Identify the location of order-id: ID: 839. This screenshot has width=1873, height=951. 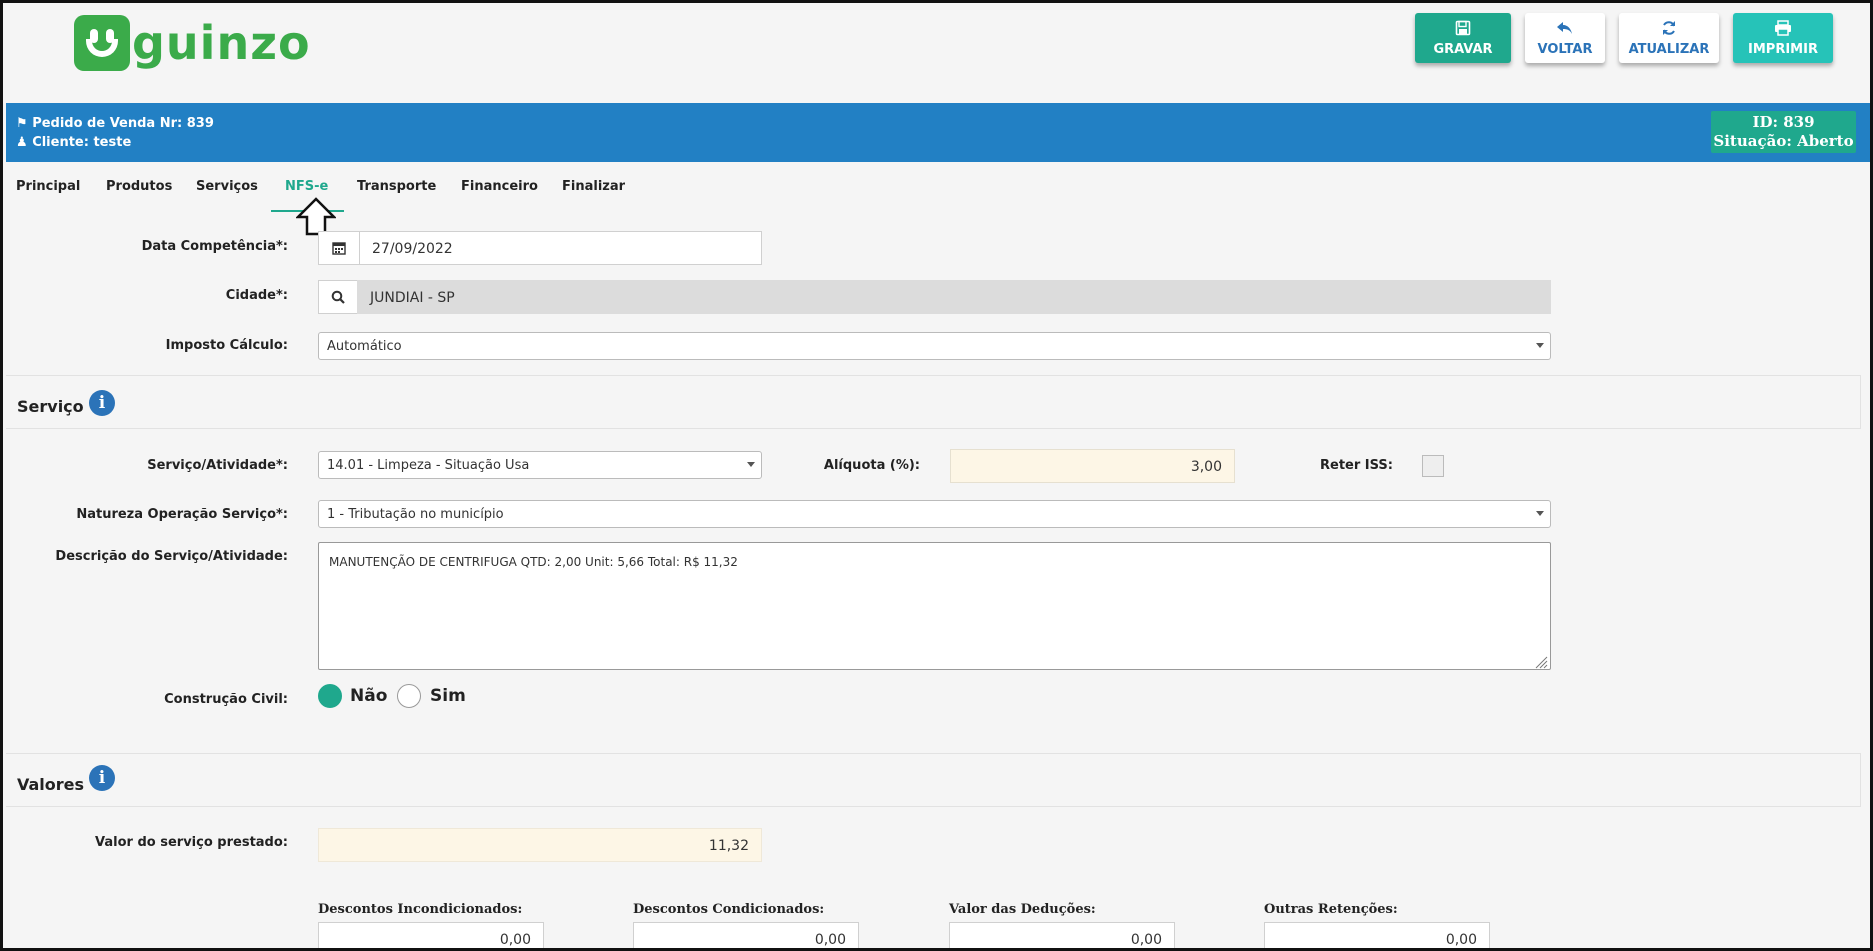
(1783, 122).